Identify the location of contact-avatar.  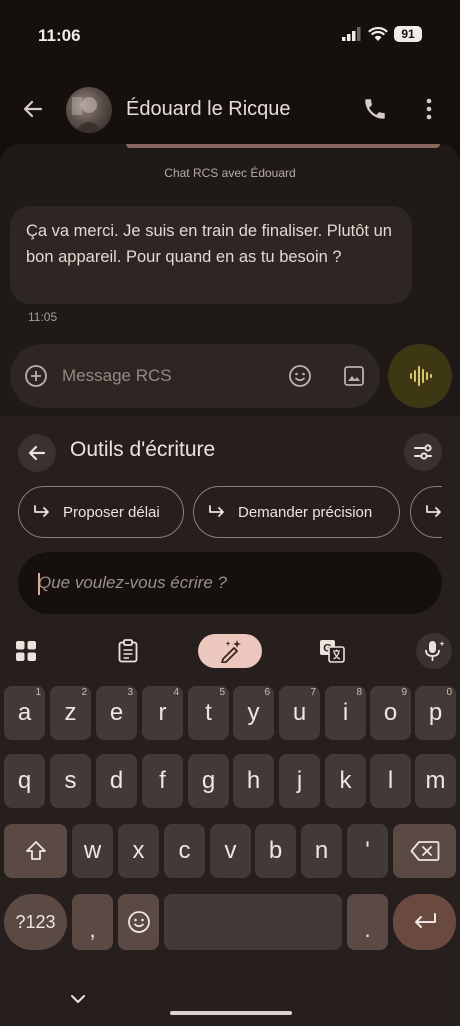
(89, 110).